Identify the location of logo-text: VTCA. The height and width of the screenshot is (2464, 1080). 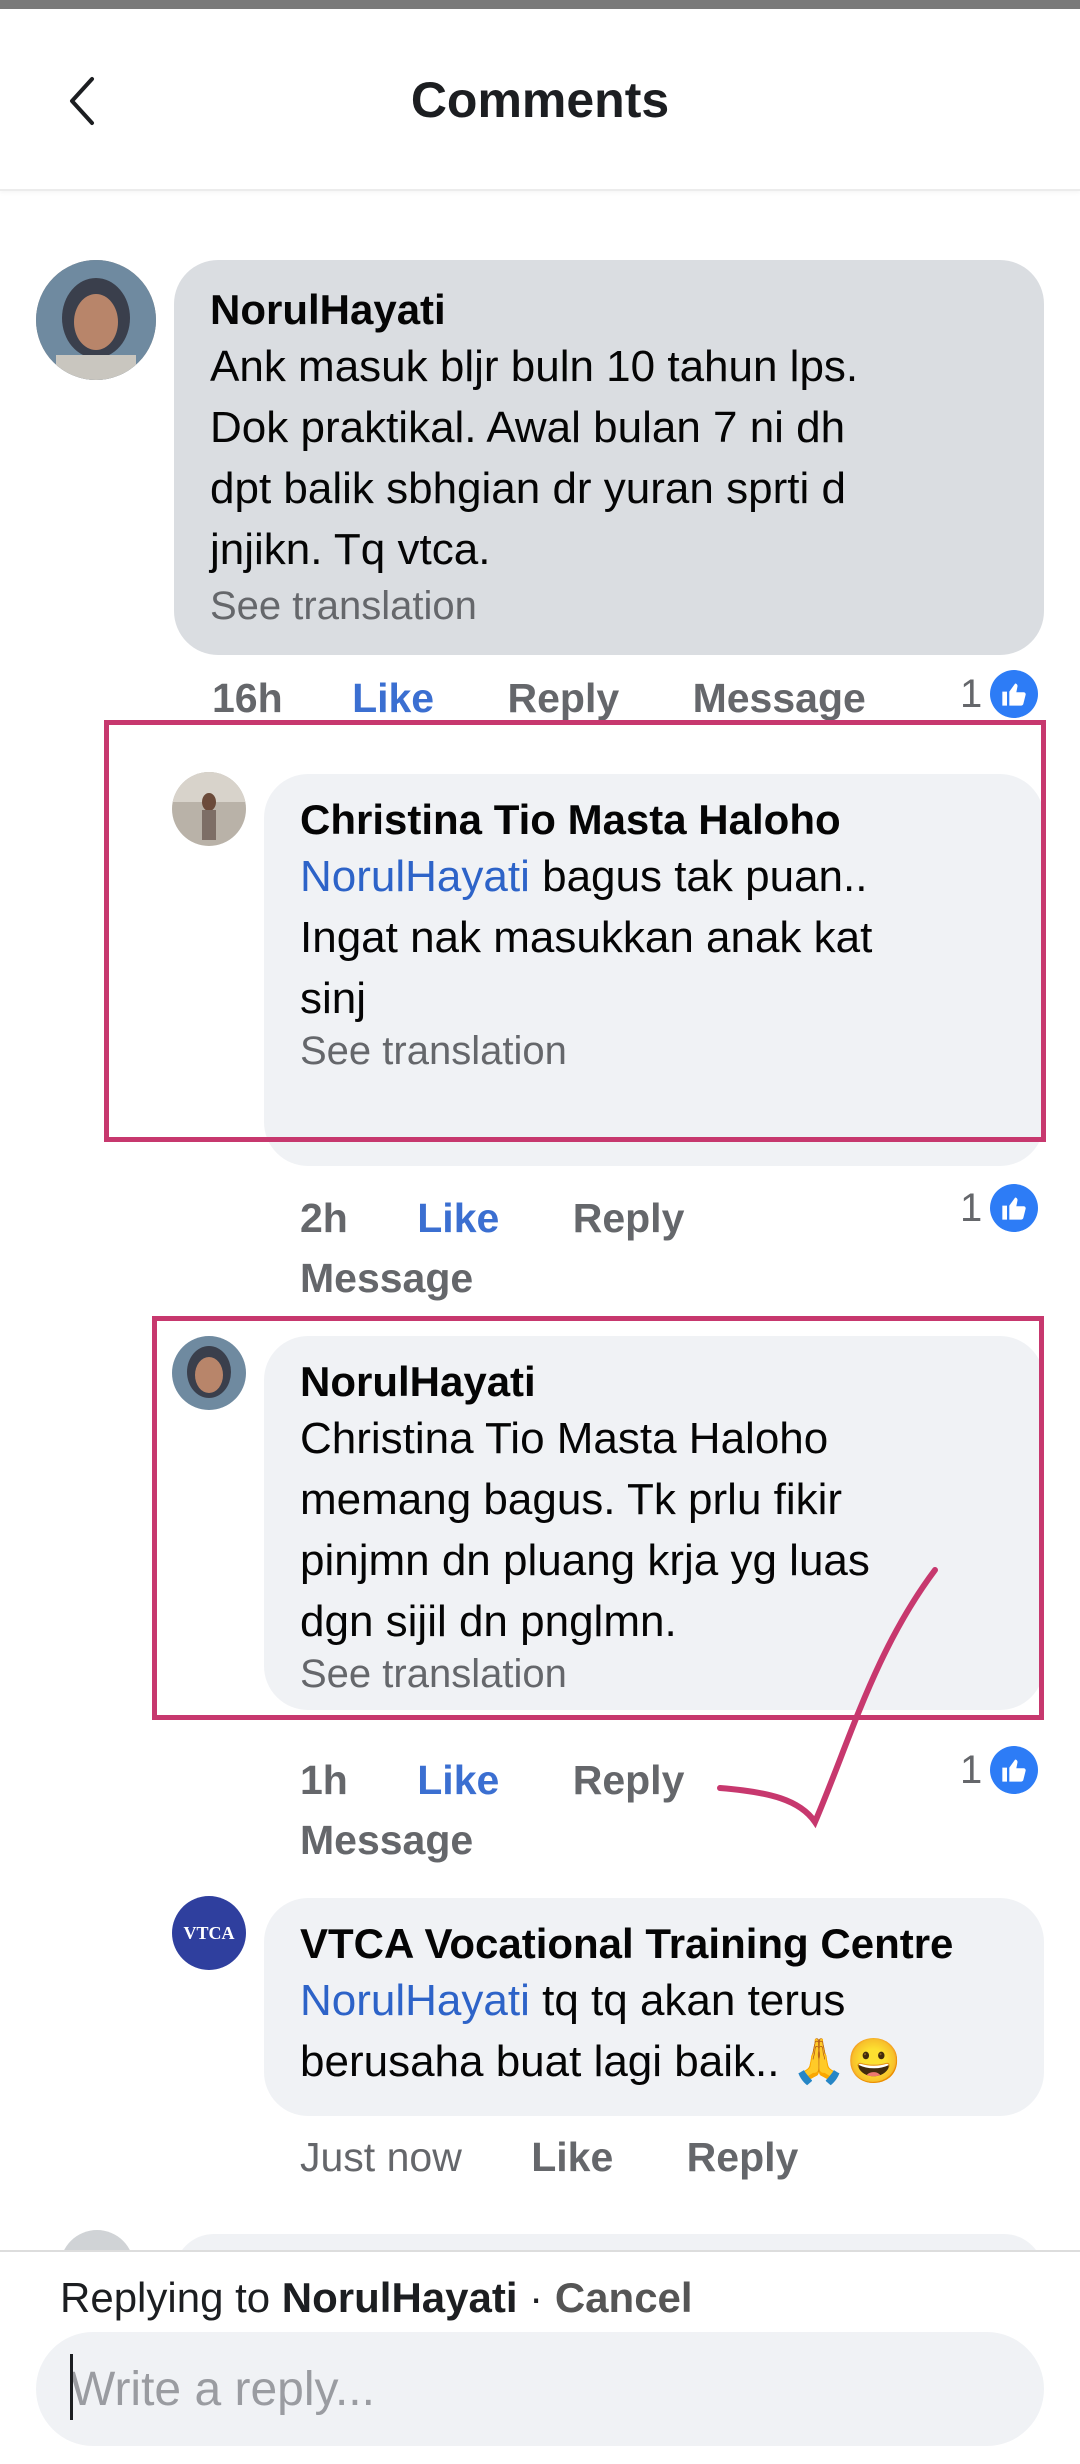
(209, 1932).